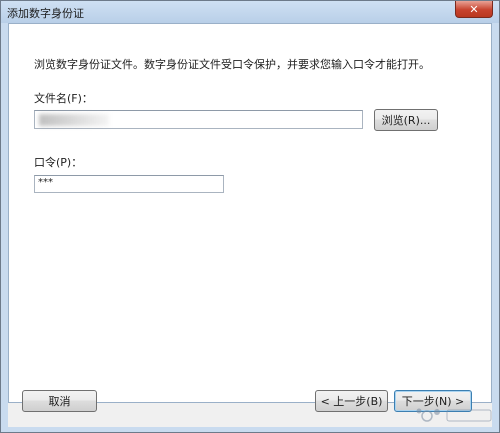 The width and height of the screenshot is (500, 433). What do you see at coordinates (63, 98) in the screenshot?
I see `file-name-label: 文件名(F)：` at bounding box center [63, 98].